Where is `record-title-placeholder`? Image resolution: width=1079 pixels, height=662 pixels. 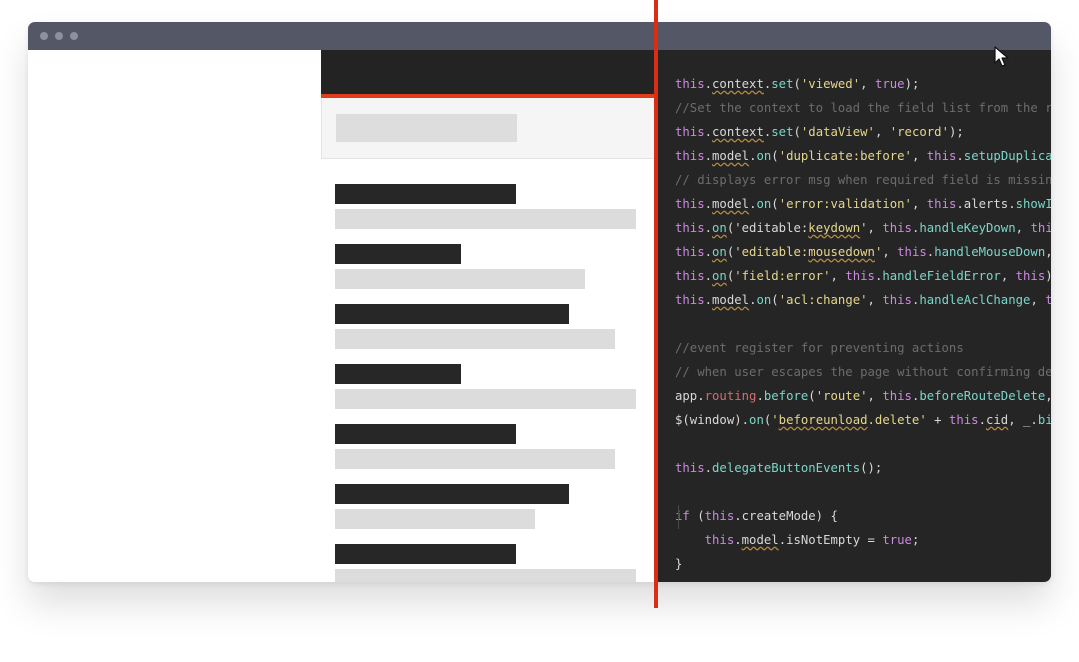 record-title-placeholder is located at coordinates (426, 128).